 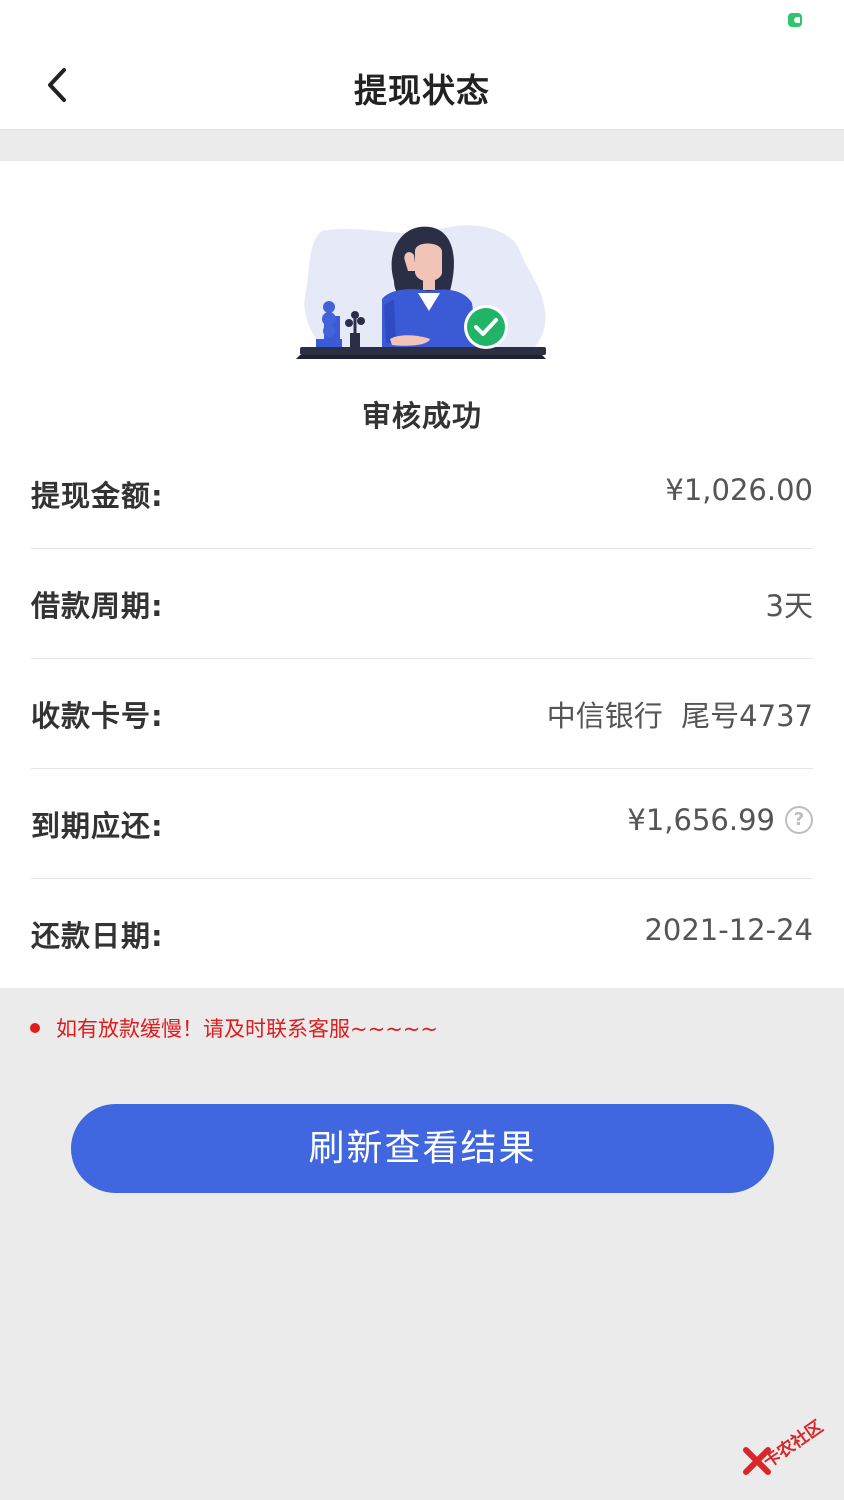 What do you see at coordinates (422, 90) in the screenshot?
I see `page-title: 提现状态` at bounding box center [422, 90].